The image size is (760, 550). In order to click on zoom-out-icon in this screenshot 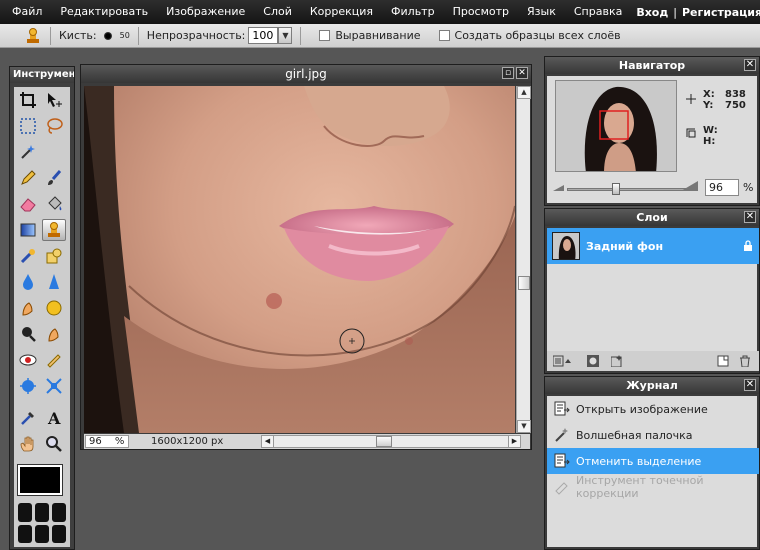, I will do `click(559, 188)`.